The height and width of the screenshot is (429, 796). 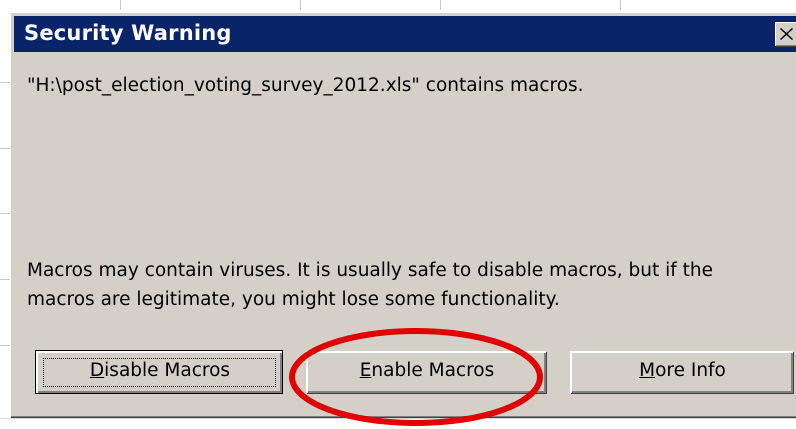 I want to click on close-button, so click(x=785, y=34).